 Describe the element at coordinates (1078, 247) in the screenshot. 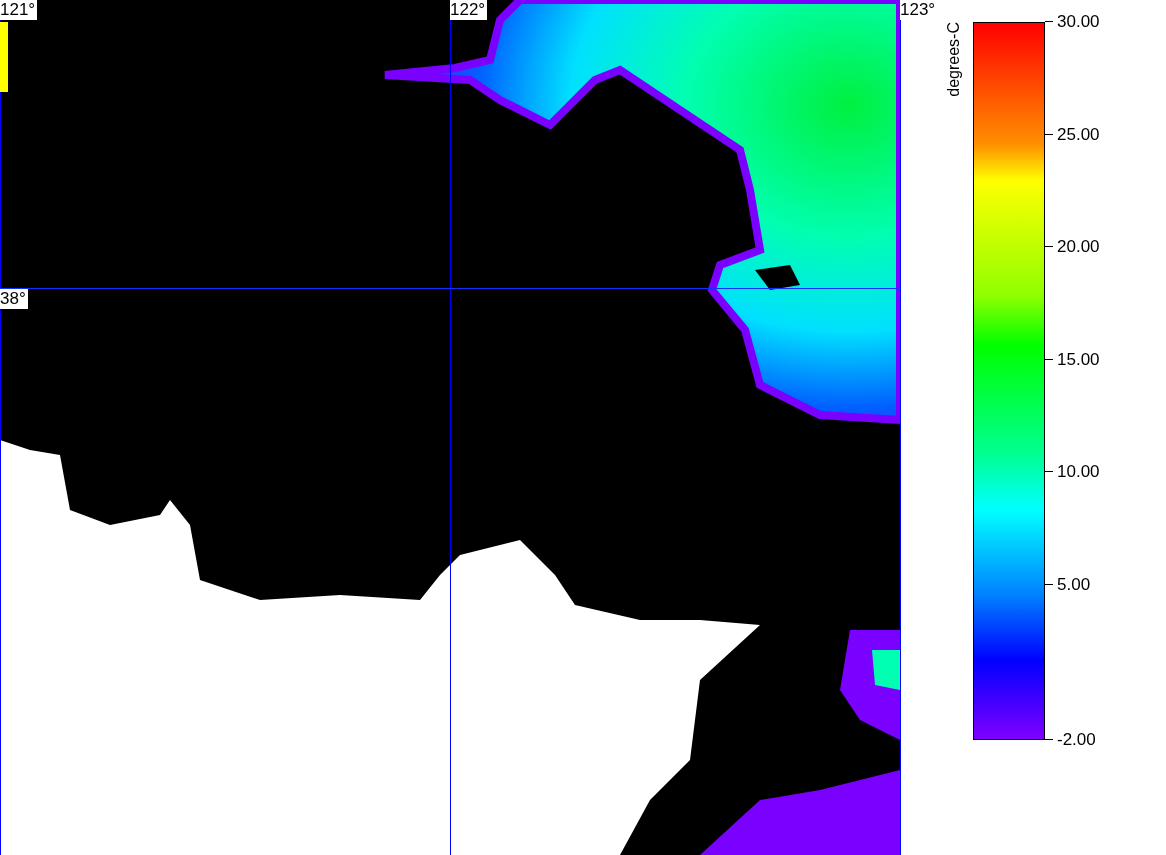

I see `scale-tick-label: 20.00` at that location.